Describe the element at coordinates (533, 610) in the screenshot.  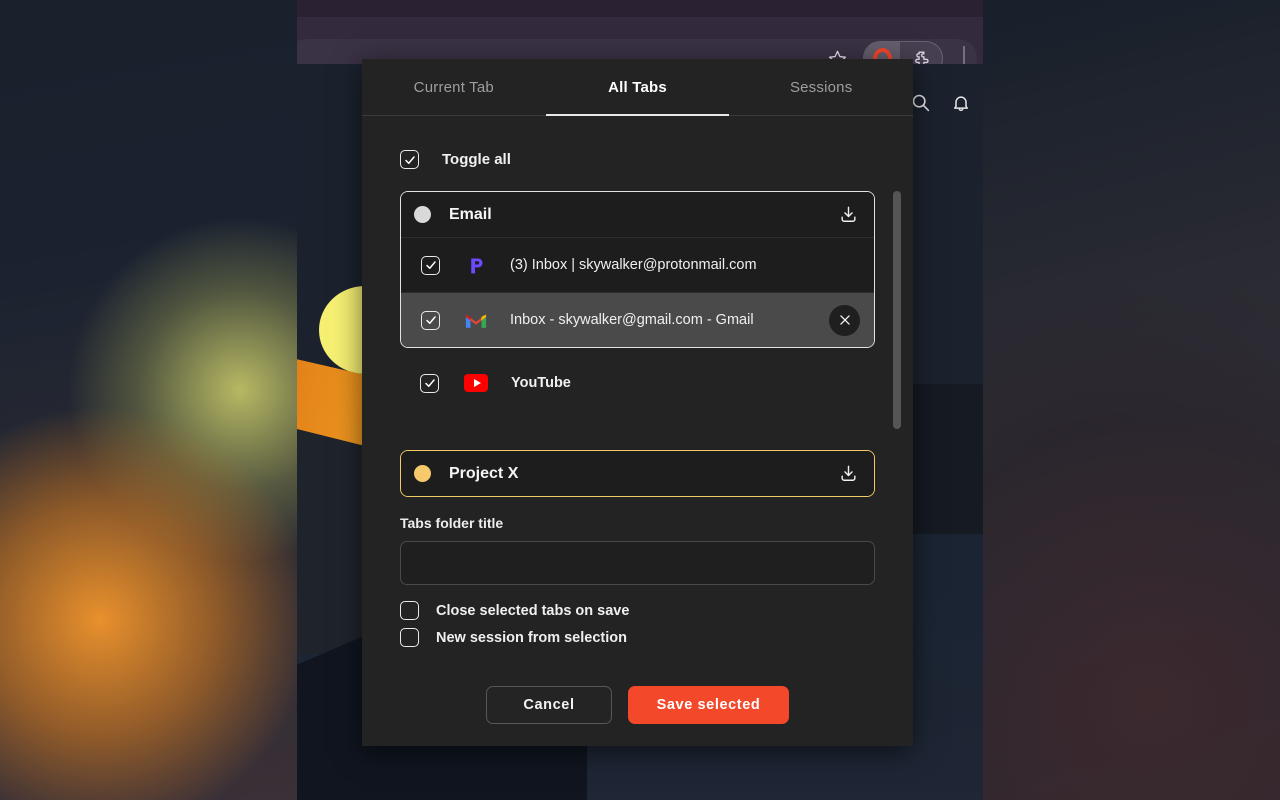
I see `option-label: Close selected tabs on save` at that location.